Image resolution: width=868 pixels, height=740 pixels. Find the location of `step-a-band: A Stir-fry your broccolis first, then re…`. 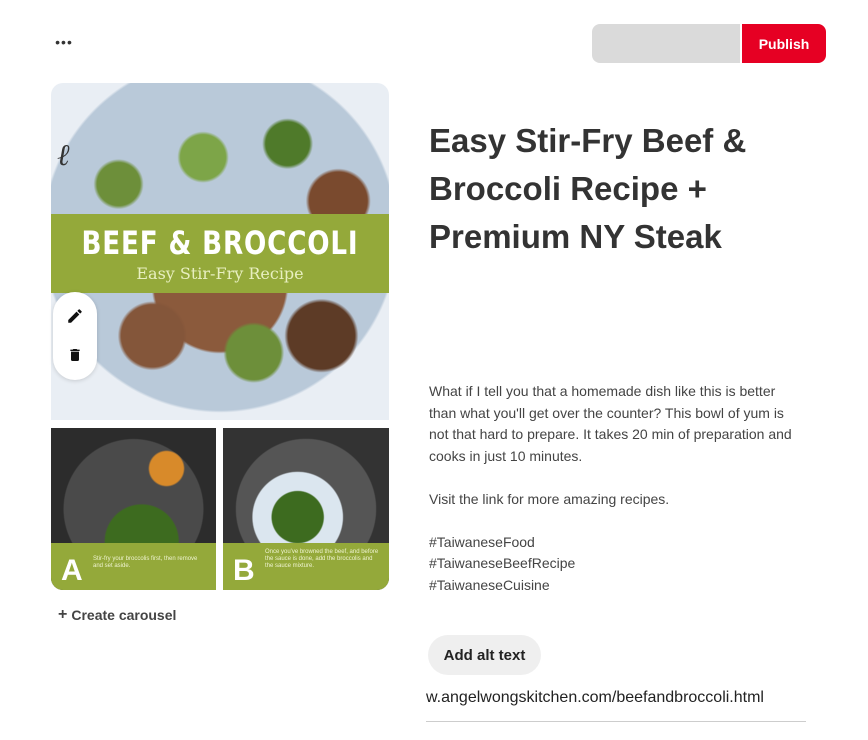

step-a-band: A Stir-fry your broccolis first, then re… is located at coordinates (133, 566).